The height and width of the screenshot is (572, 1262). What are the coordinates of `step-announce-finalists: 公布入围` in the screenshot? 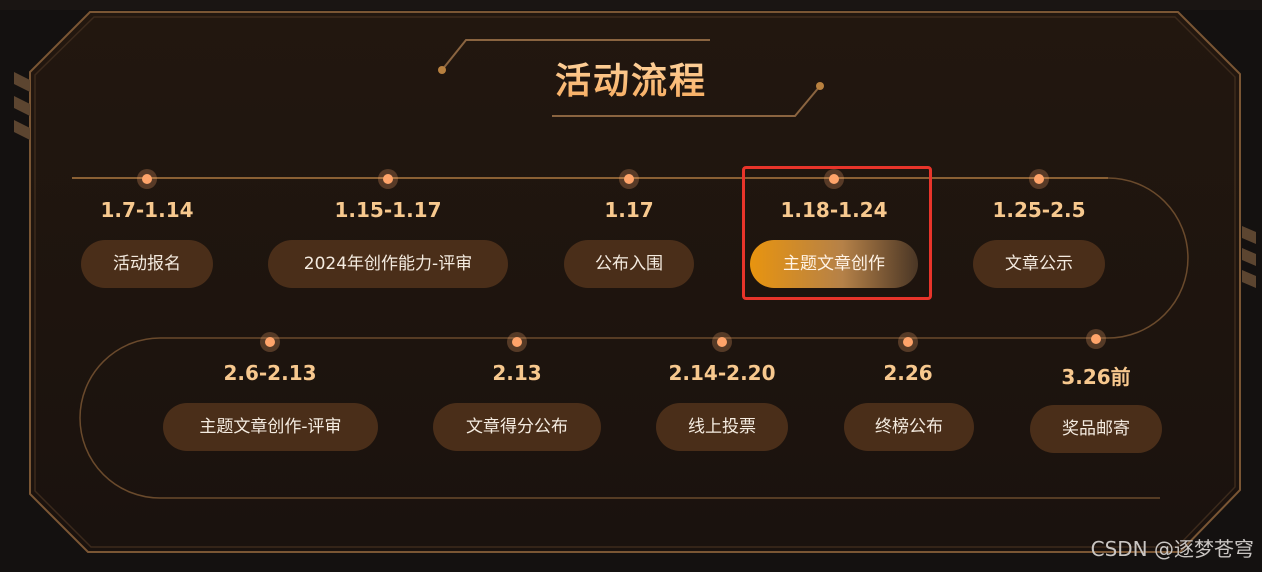 It's located at (629, 264).